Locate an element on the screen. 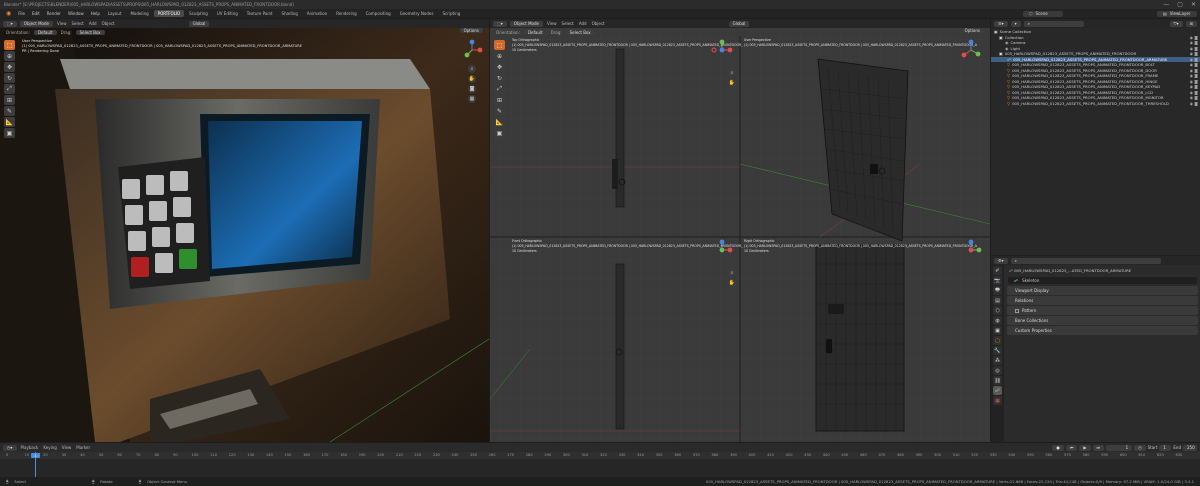 The height and width of the screenshot is (486, 1200). add-cube-tool-icon: ▣ is located at coordinates (499, 133).